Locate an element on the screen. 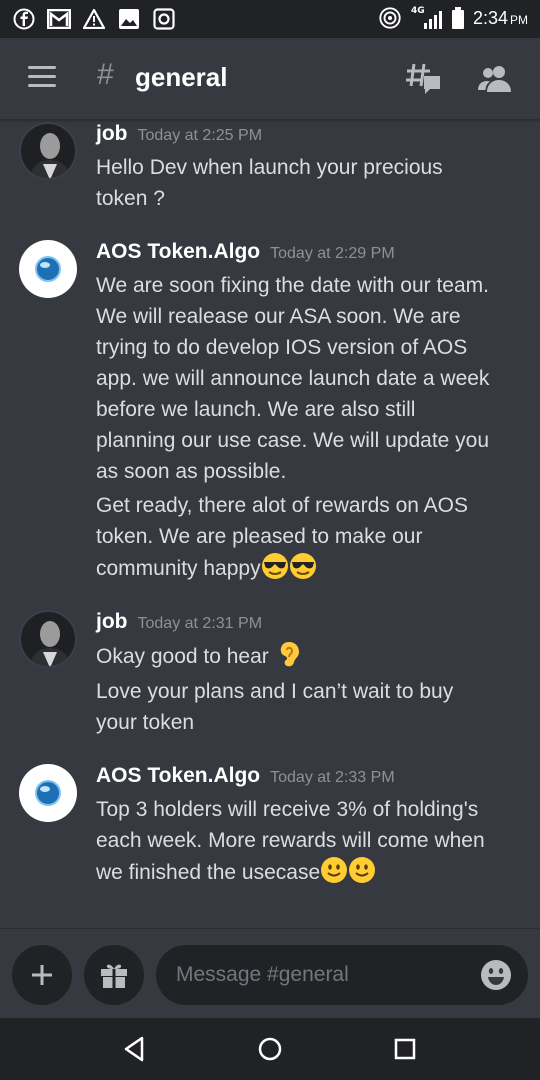 The image size is (540, 1080). add-attachment-button is located at coordinates (42, 975).